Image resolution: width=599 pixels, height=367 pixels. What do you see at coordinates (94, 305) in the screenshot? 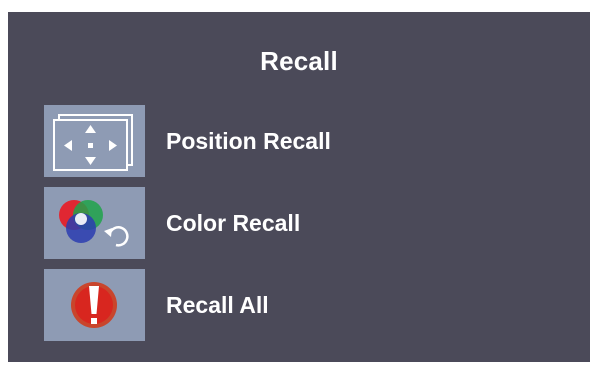
I see `recall-all-exclamation-icon` at bounding box center [94, 305].